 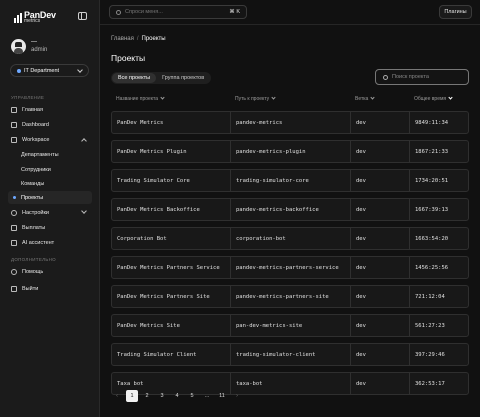 What do you see at coordinates (50, 183) in the screenshot?
I see `sidebar-item-teams: Команды` at bounding box center [50, 183].